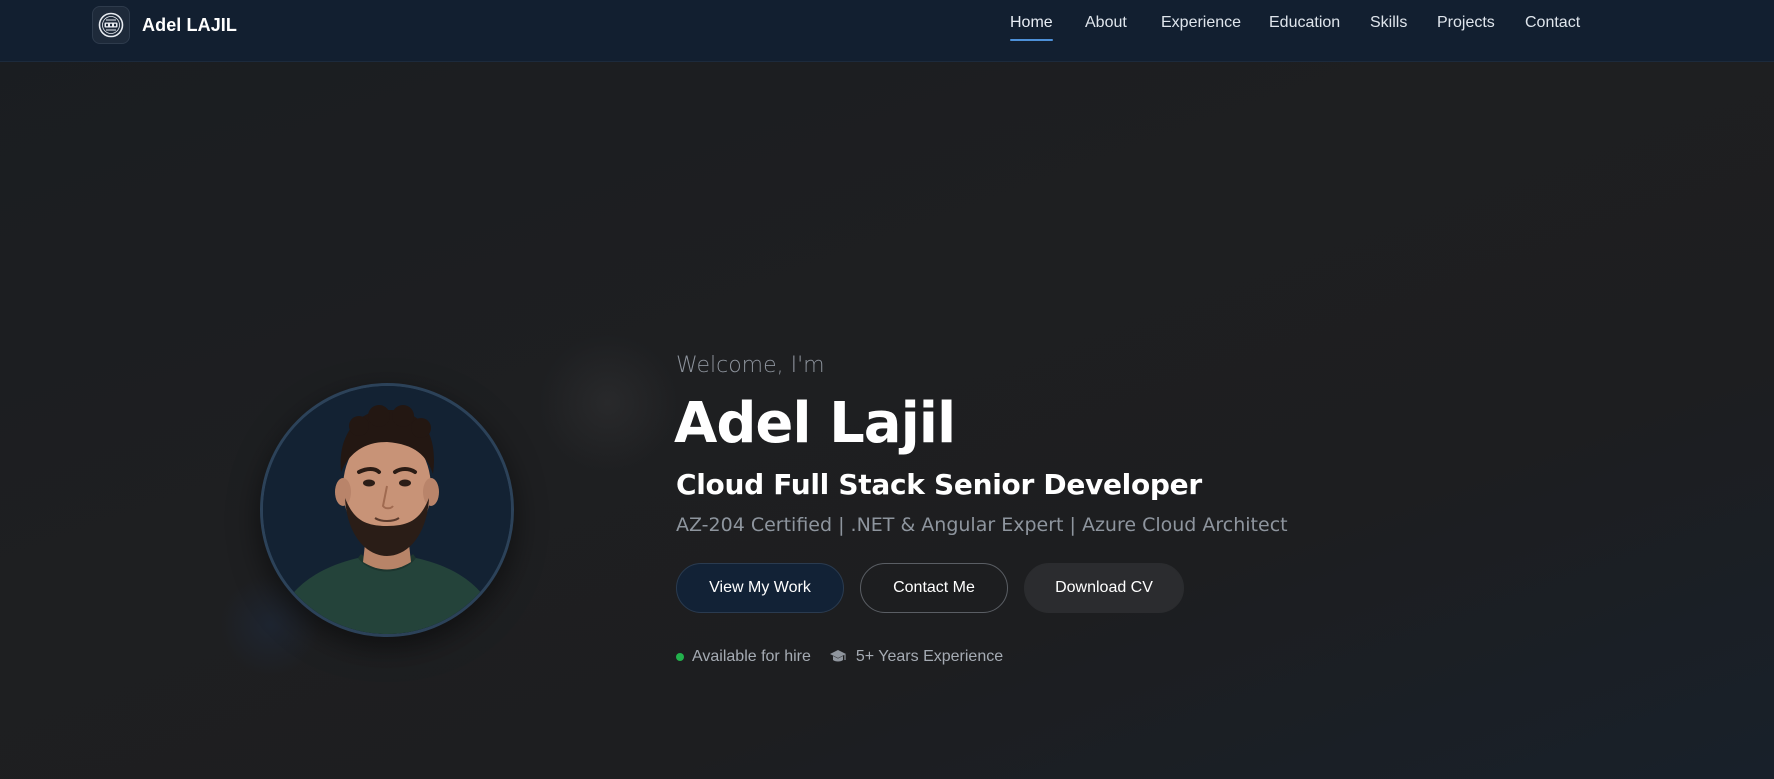 This screenshot has width=1774, height=779. What do you see at coordinates (1104, 588) in the screenshot?
I see `download-cv-button: Download CV` at bounding box center [1104, 588].